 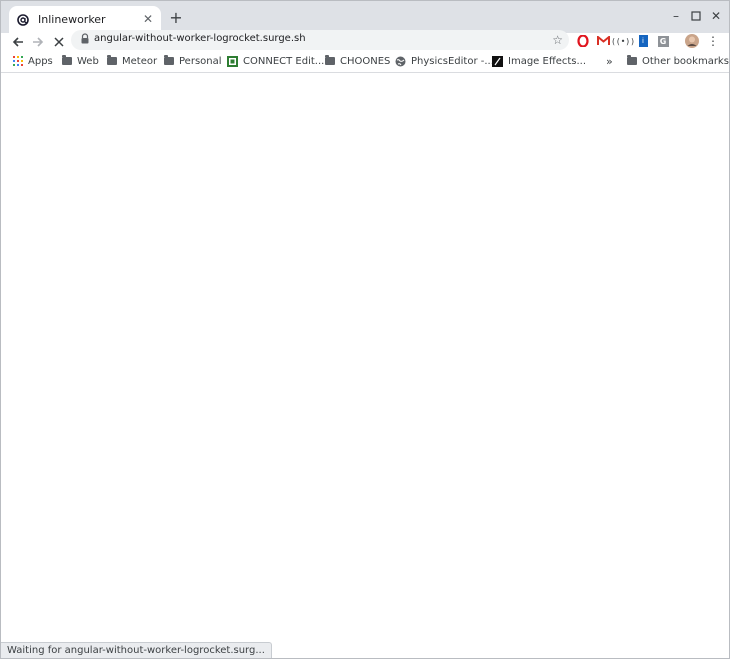 What do you see at coordinates (716, 16) in the screenshot?
I see `close-window-icon: ✕` at bounding box center [716, 16].